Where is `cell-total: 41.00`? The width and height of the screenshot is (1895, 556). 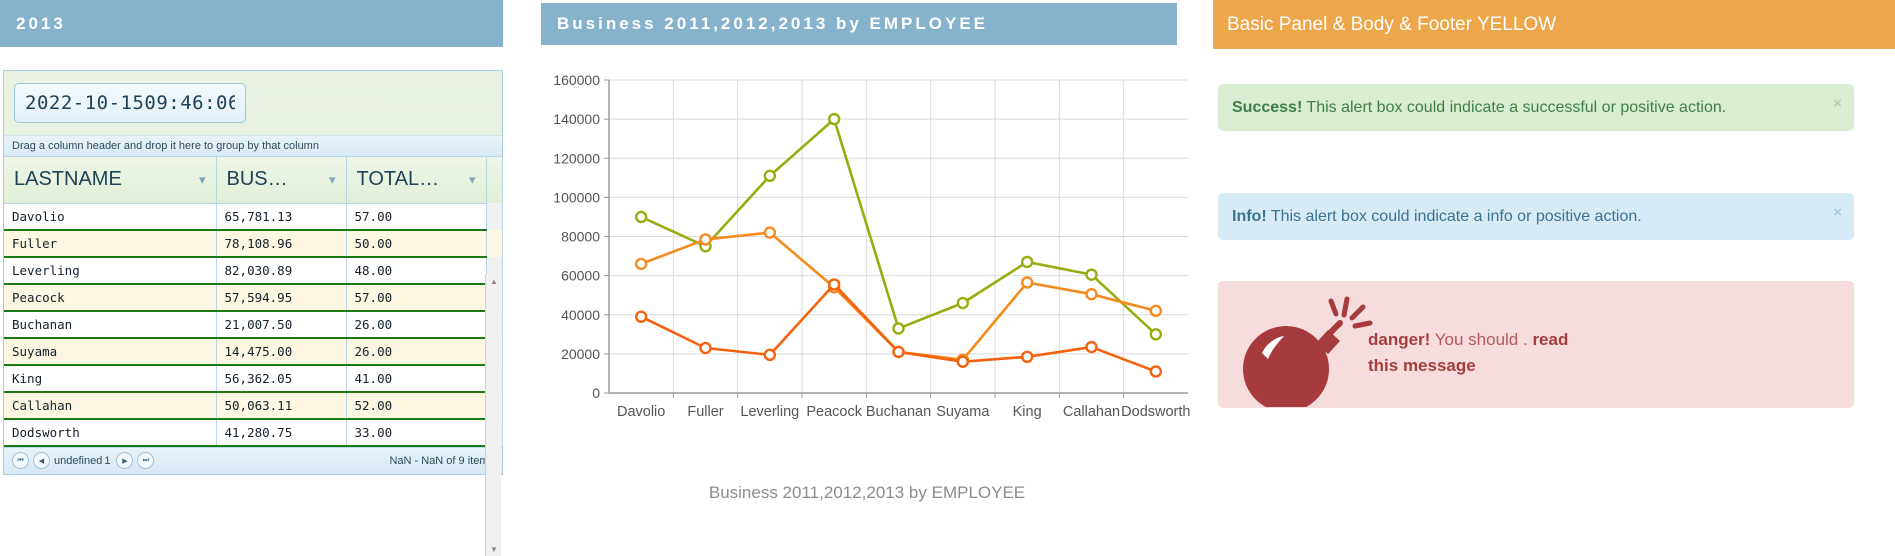
cell-total: 41.00 is located at coordinates (416, 378).